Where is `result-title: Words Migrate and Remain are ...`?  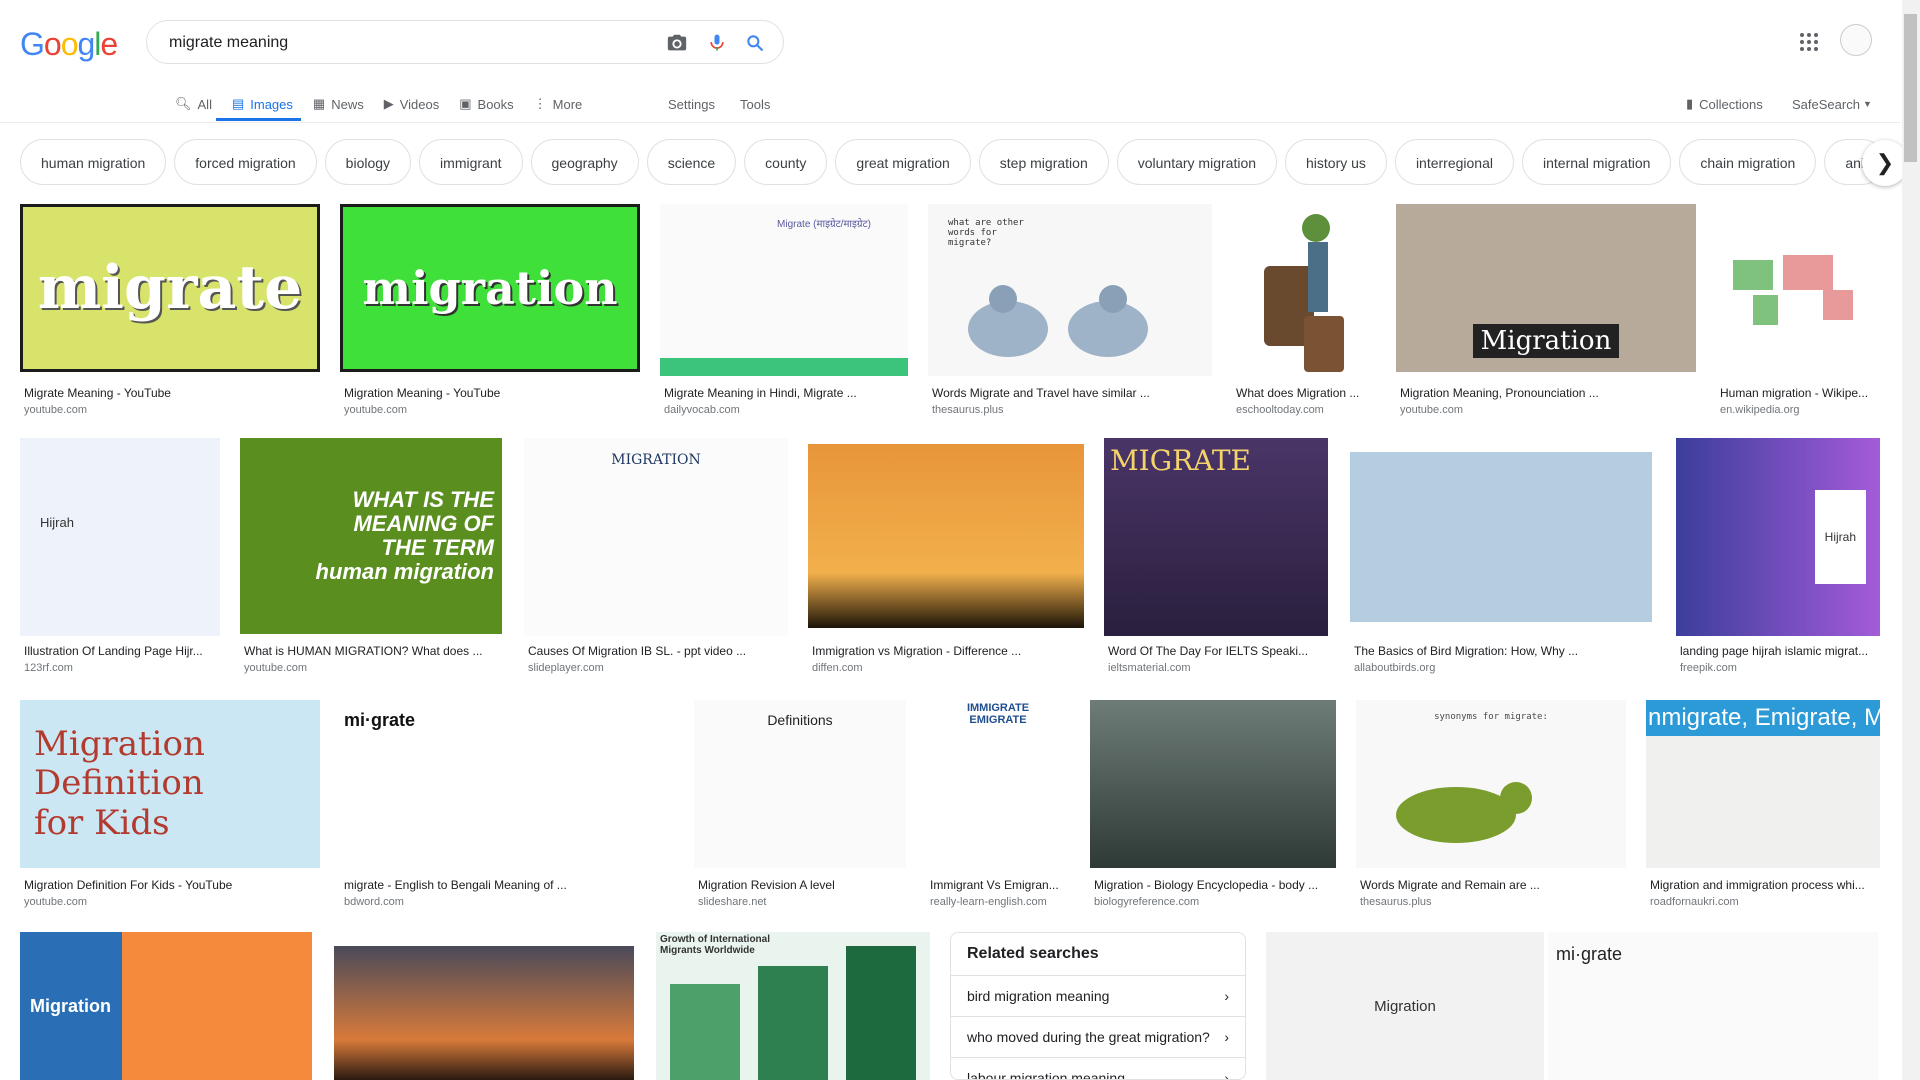
result-title: Words Migrate and Remain are ... is located at coordinates (1491, 885).